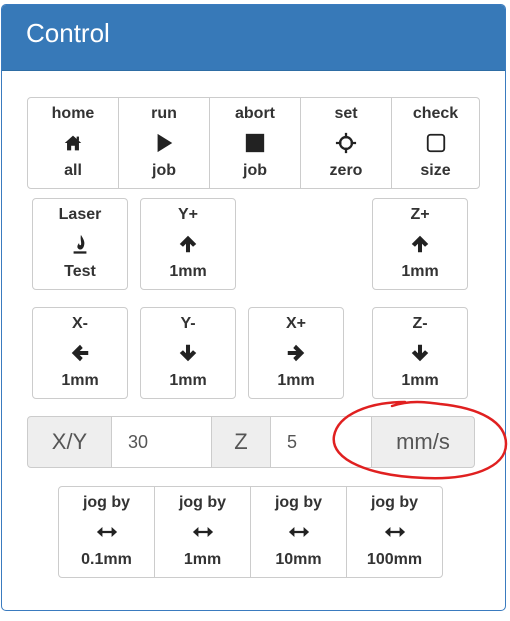  What do you see at coordinates (420, 214) in the screenshot?
I see `button-label-top: Z+` at bounding box center [420, 214].